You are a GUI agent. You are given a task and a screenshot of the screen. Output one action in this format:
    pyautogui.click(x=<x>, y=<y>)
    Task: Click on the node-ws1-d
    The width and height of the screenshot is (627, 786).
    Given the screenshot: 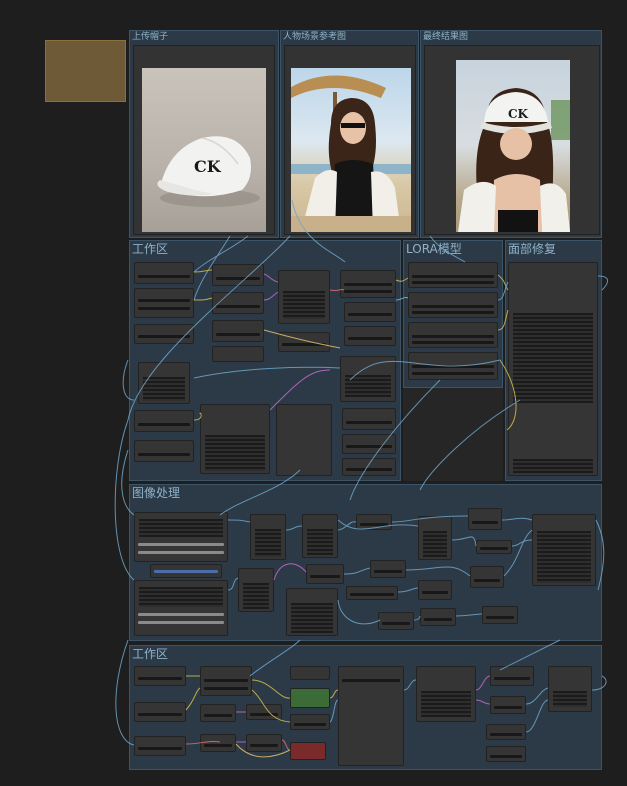 What is the action you would take?
    pyautogui.click(x=164, y=383)
    